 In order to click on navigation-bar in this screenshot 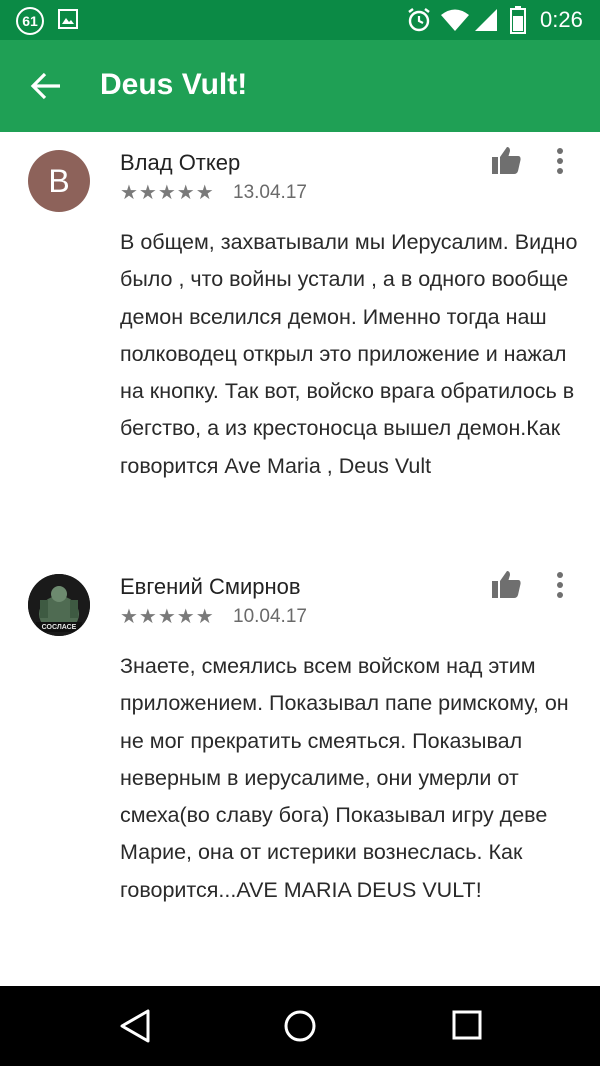, I will do `click(300, 1026)`.